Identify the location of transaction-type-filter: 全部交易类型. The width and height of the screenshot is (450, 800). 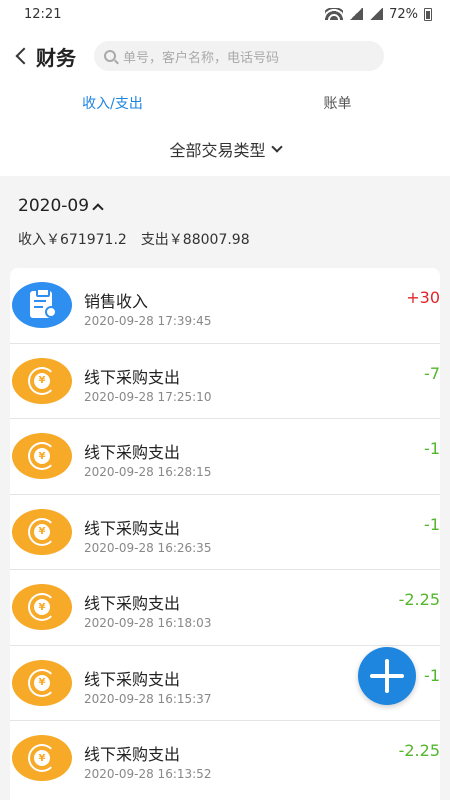
(225, 149).